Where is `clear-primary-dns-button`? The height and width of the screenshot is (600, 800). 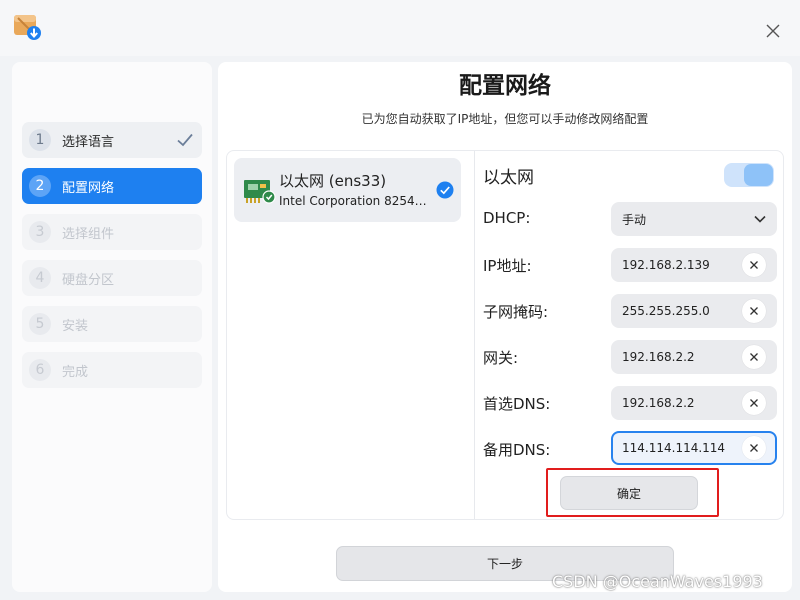 clear-primary-dns-button is located at coordinates (754, 403).